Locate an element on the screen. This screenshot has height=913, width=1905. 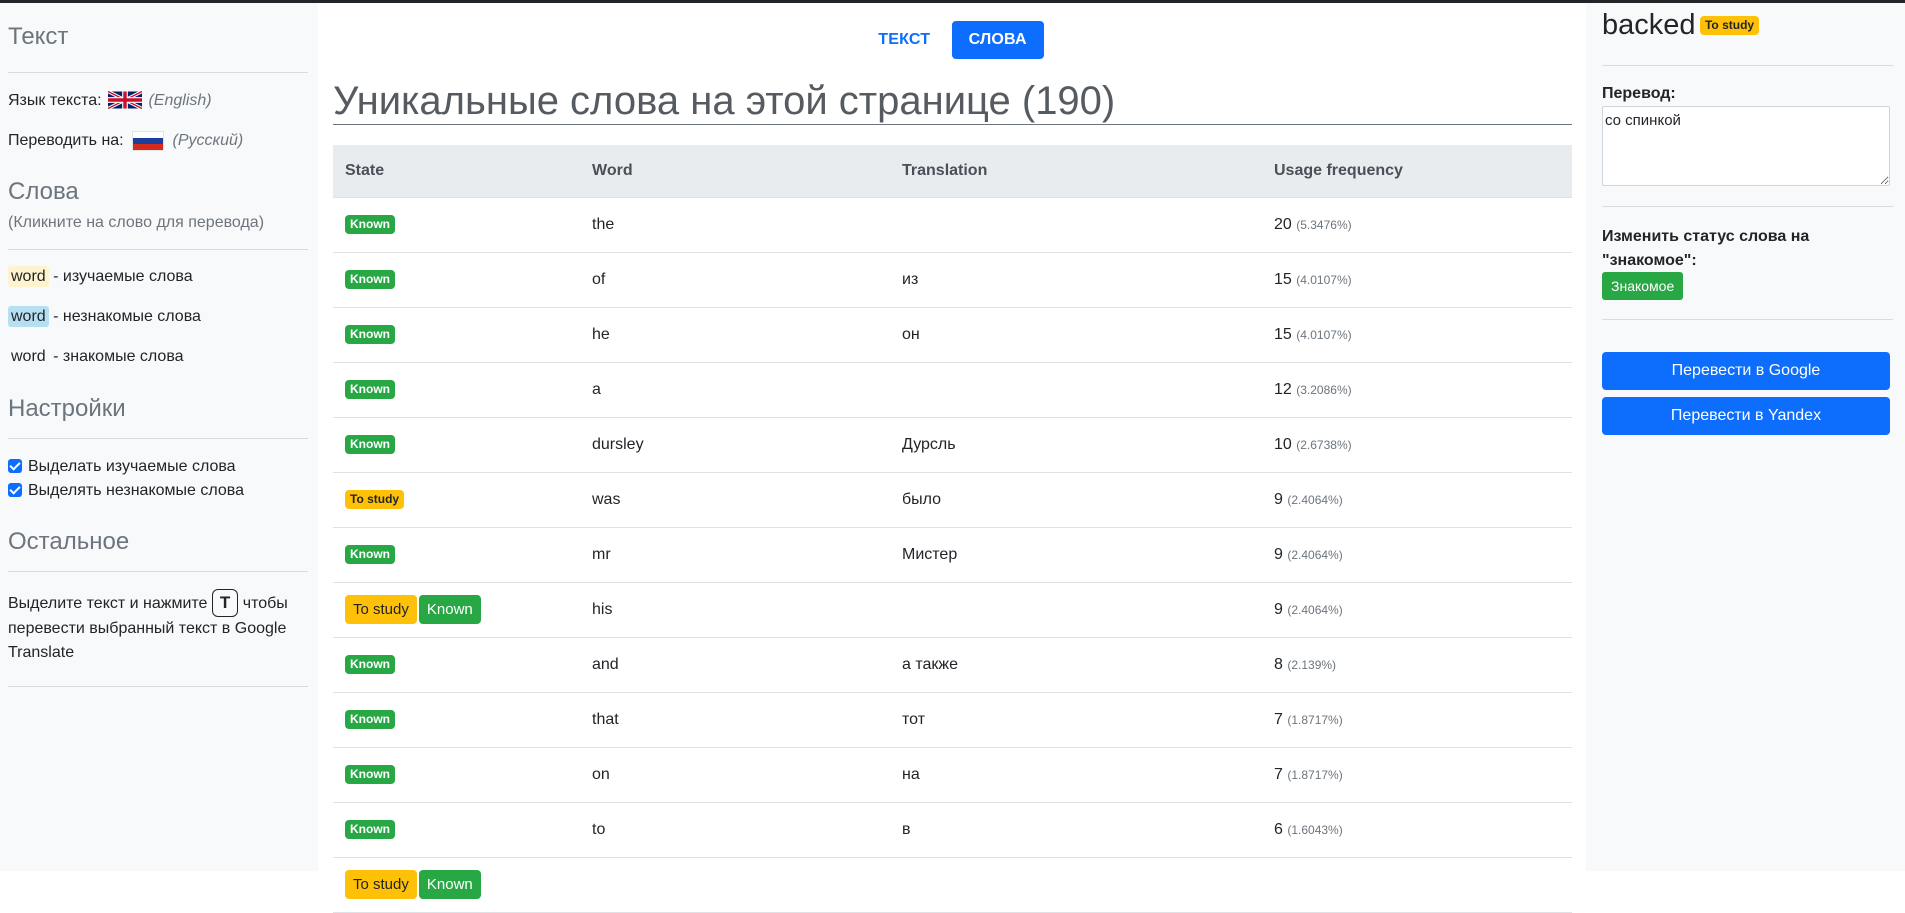
translation-field is located at coordinates (1746, 146).